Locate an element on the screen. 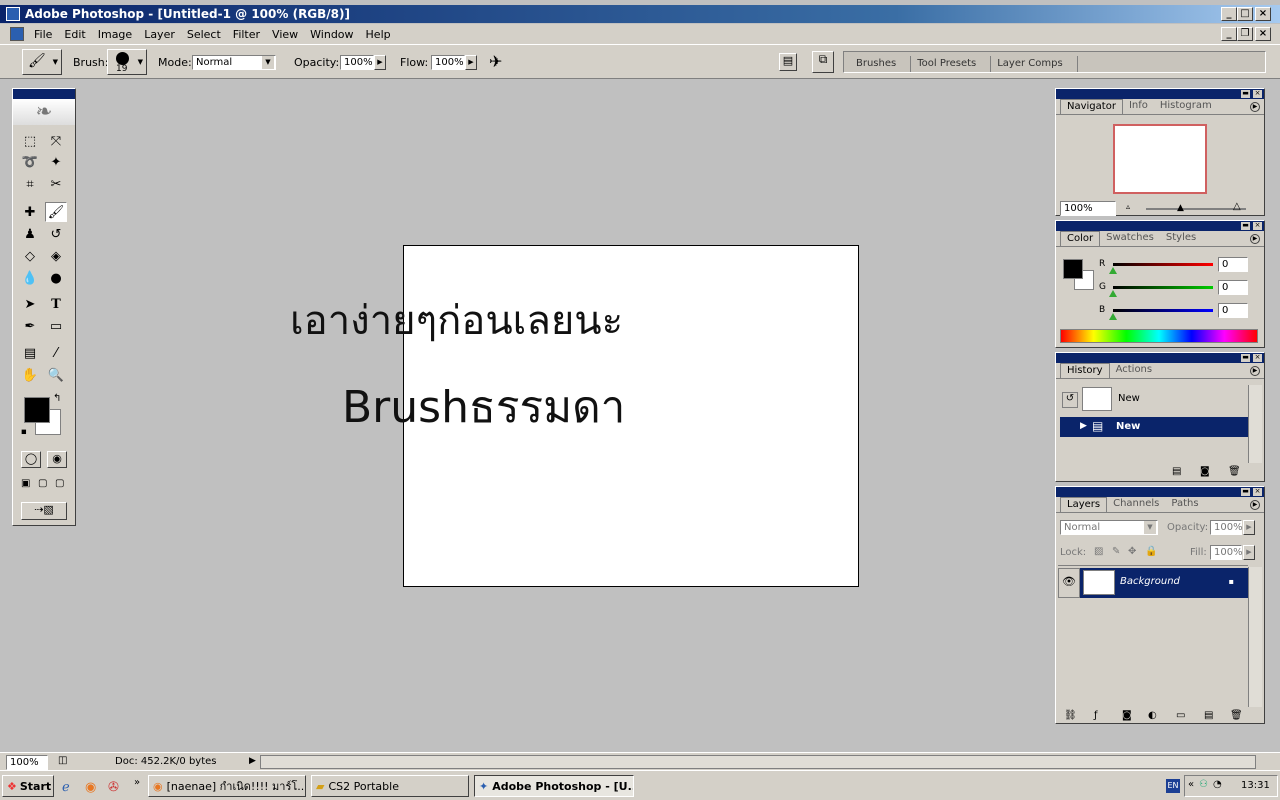  menu-edit: Edit is located at coordinates (74, 34).